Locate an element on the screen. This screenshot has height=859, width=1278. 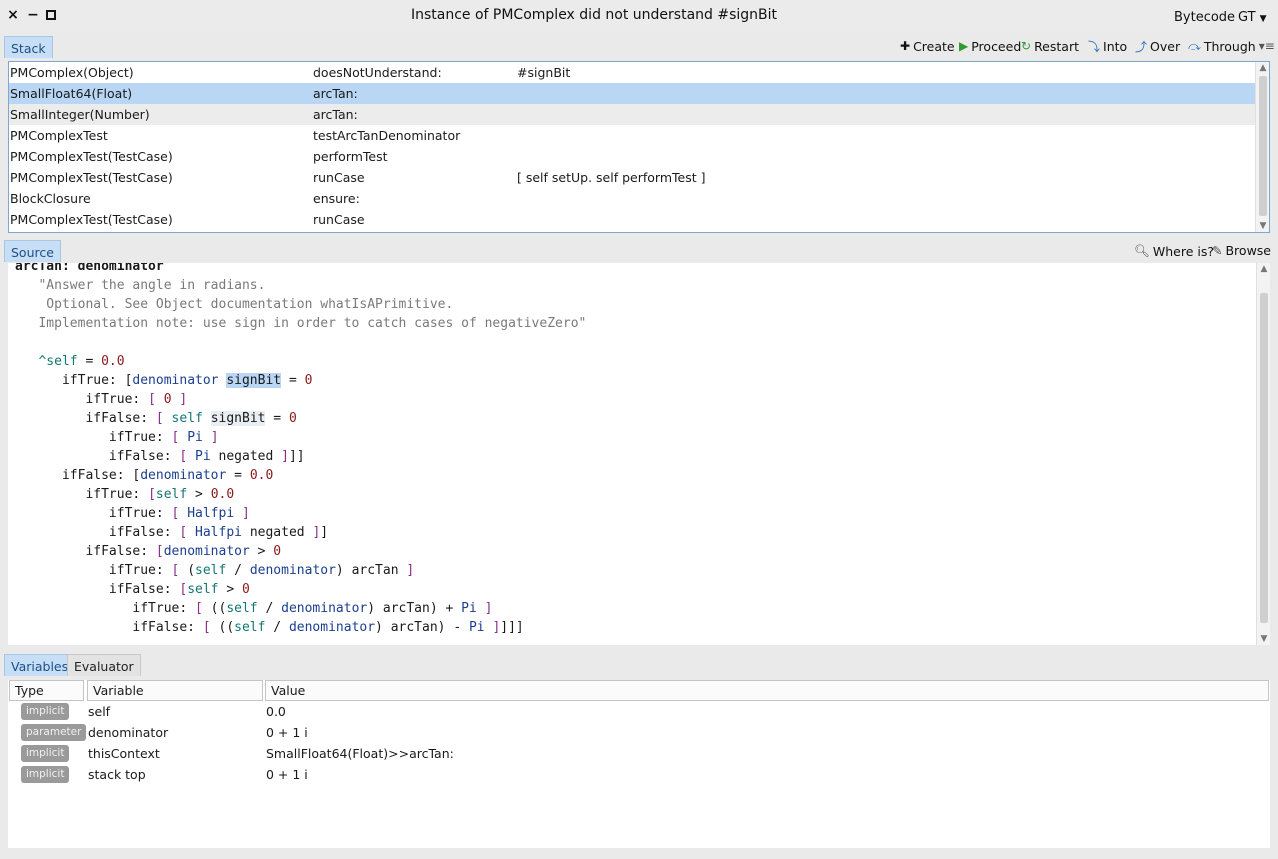
browse-label: Browse is located at coordinates (1248, 250).